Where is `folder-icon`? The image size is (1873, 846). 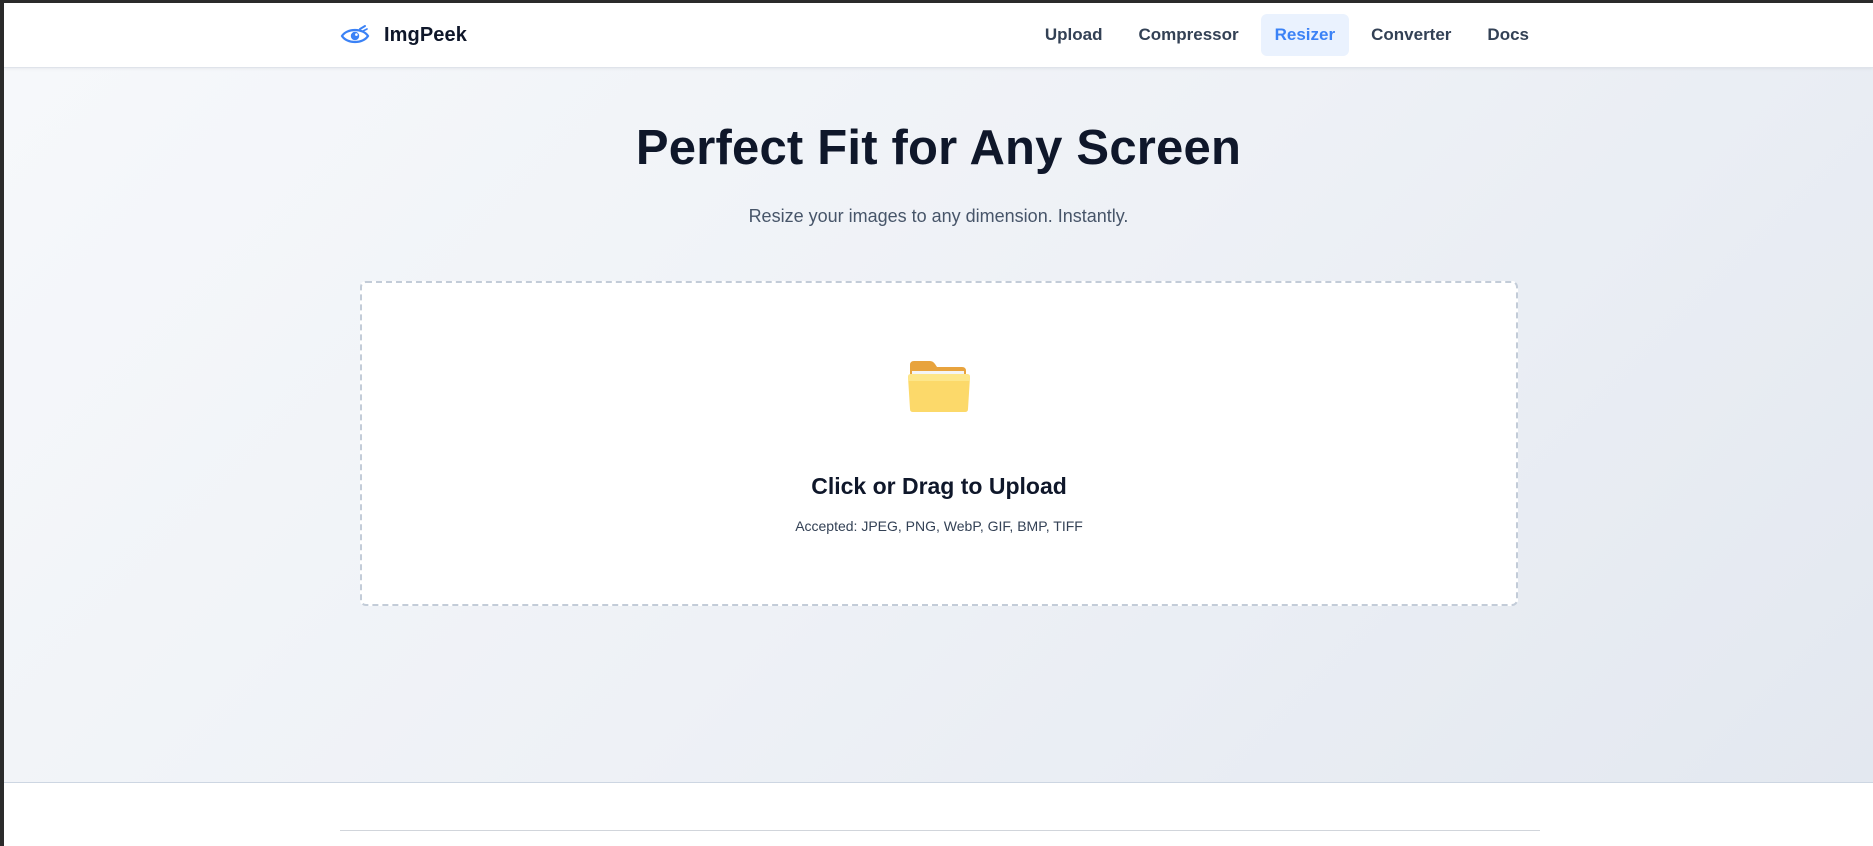 folder-icon is located at coordinates (939, 386).